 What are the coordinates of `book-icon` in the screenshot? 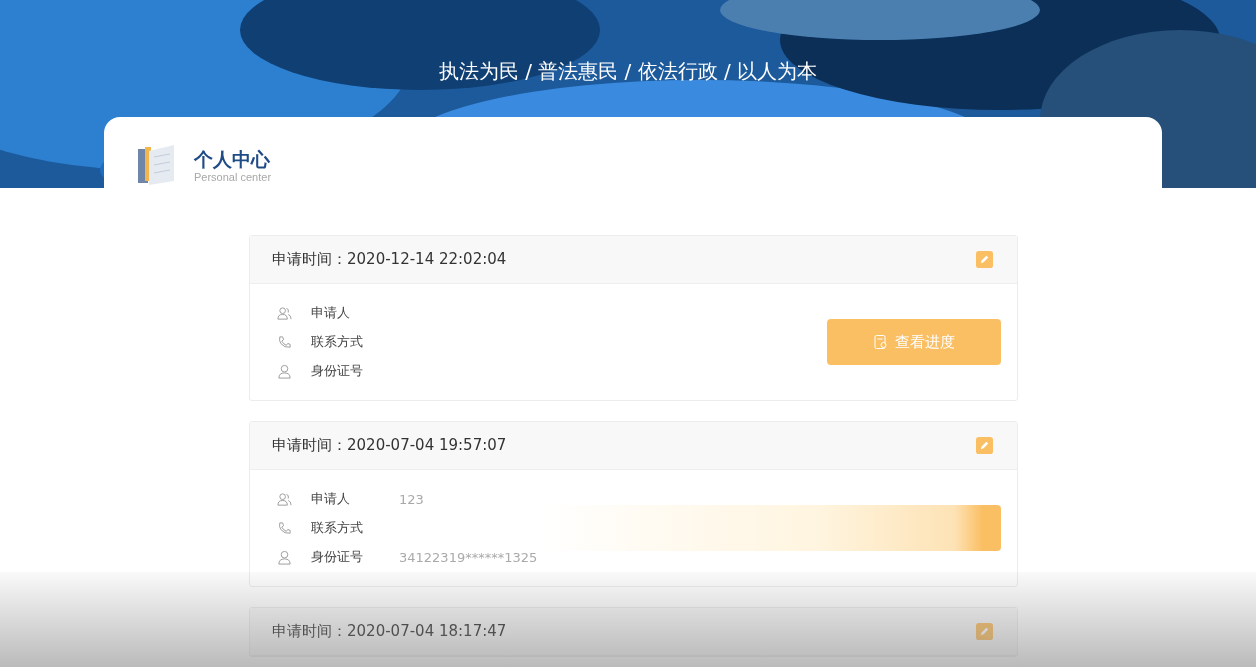 It's located at (156, 165).